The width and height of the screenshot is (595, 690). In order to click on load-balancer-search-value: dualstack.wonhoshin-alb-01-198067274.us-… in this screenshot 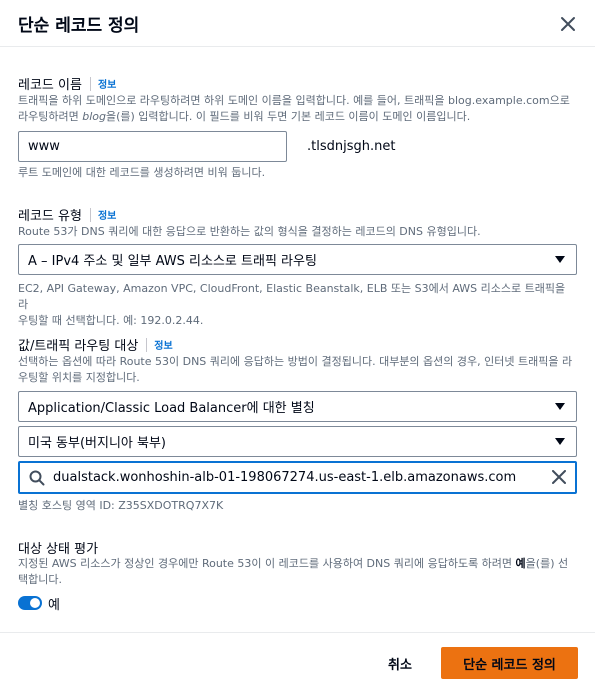, I will do `click(285, 477)`.